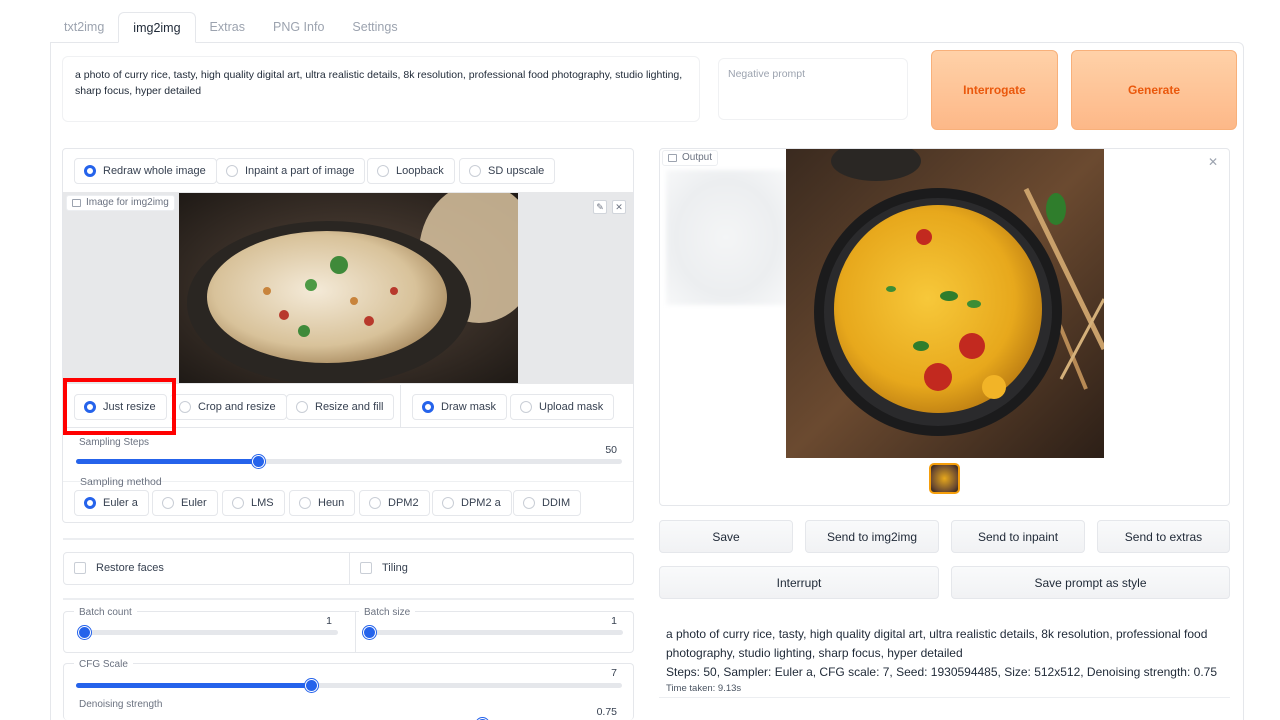 This screenshot has width=1280, height=720. What do you see at coordinates (944, 478) in the screenshot?
I see `gallery-thumbnail` at bounding box center [944, 478].